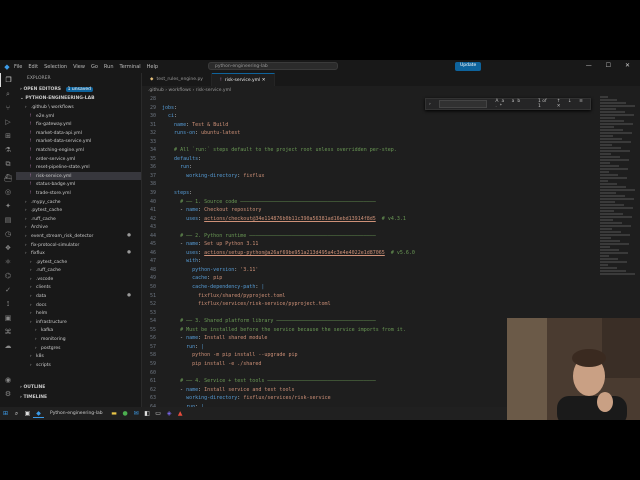 This screenshot has height=480, width=640. What do you see at coordinates (78, 330) in the screenshot?
I see `tree-folder: › kafka` at bounding box center [78, 330].